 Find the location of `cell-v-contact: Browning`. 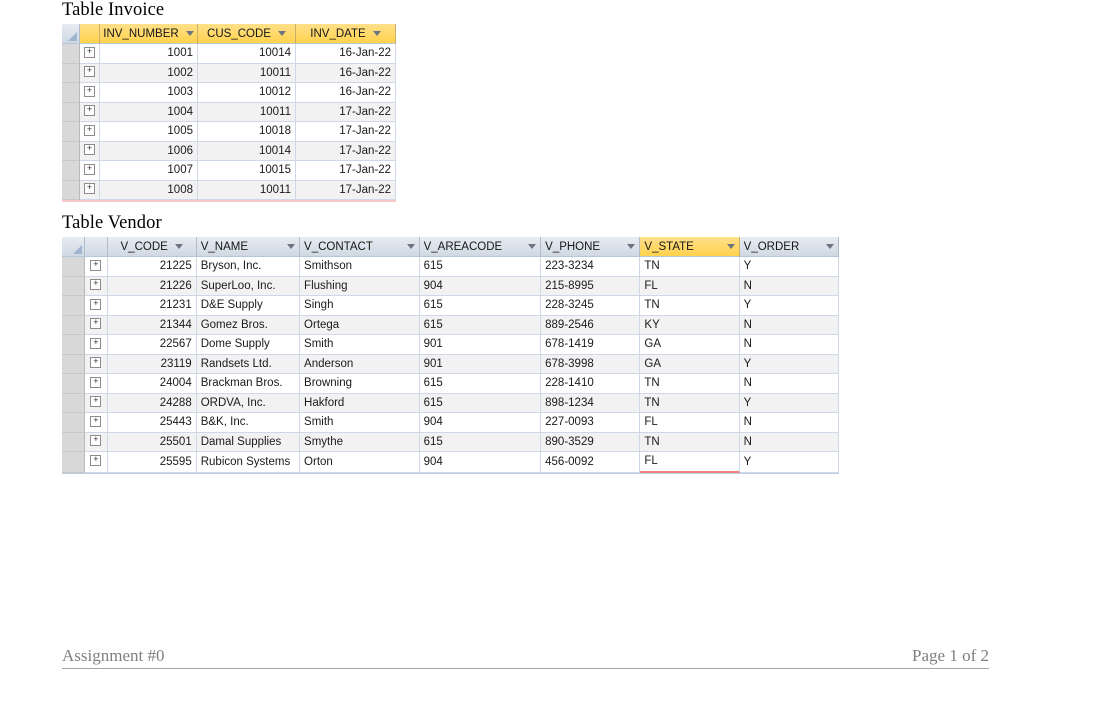

cell-v-contact: Browning is located at coordinates (360, 384).